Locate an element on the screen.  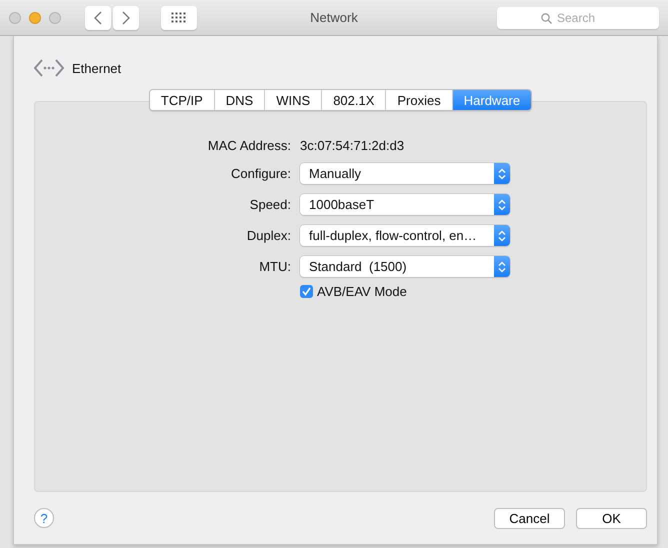
mac-address: 3c:07:54:71:2d:d3 is located at coordinates (353, 145).